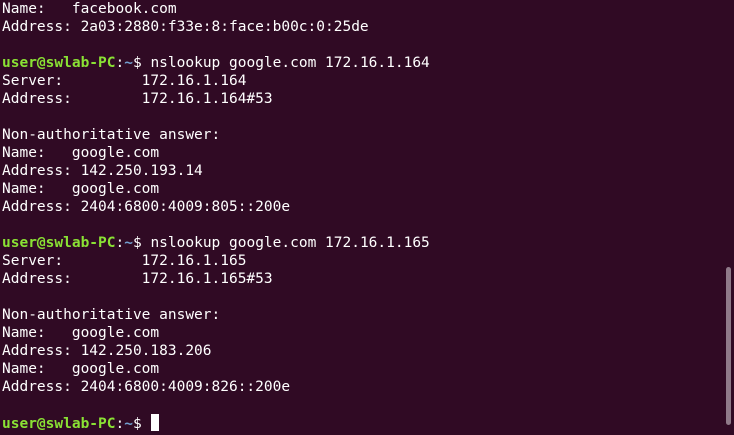 The image size is (734, 435). What do you see at coordinates (137, 279) in the screenshot?
I see `output-line: Address: 172.16.1.165#53` at bounding box center [137, 279].